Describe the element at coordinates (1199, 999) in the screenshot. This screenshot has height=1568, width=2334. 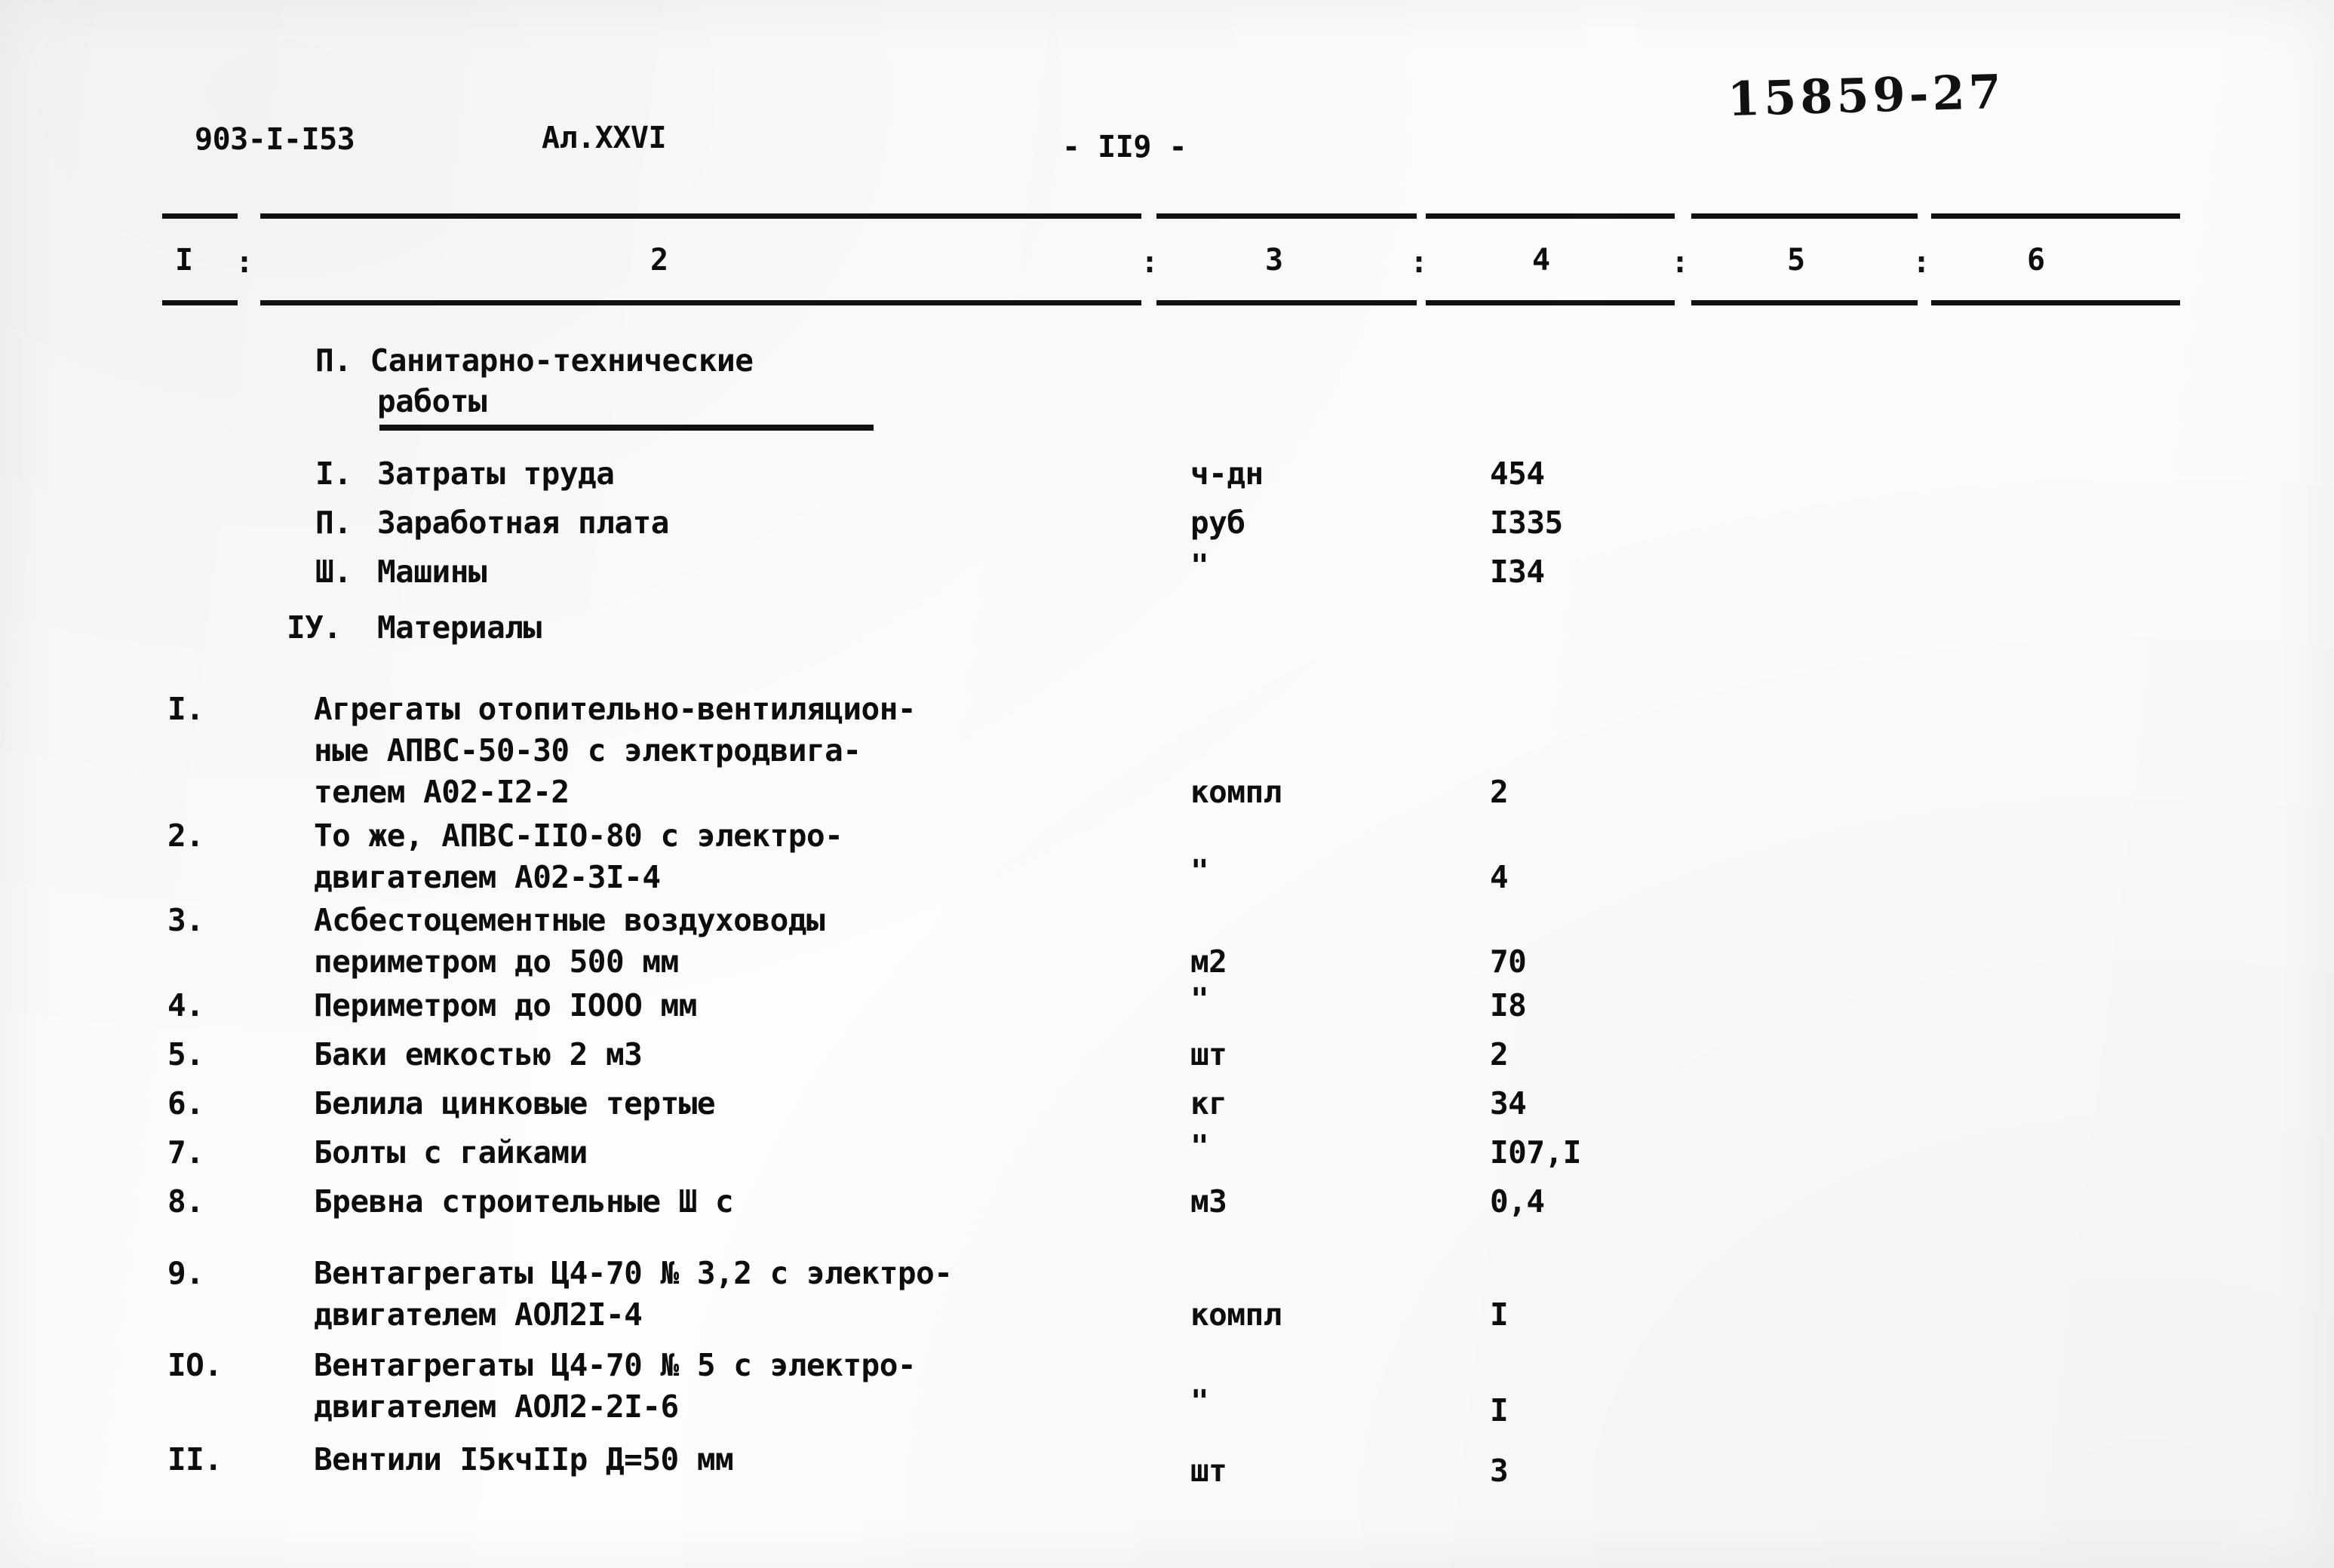
I see `material-row-4-unit: "` at that location.